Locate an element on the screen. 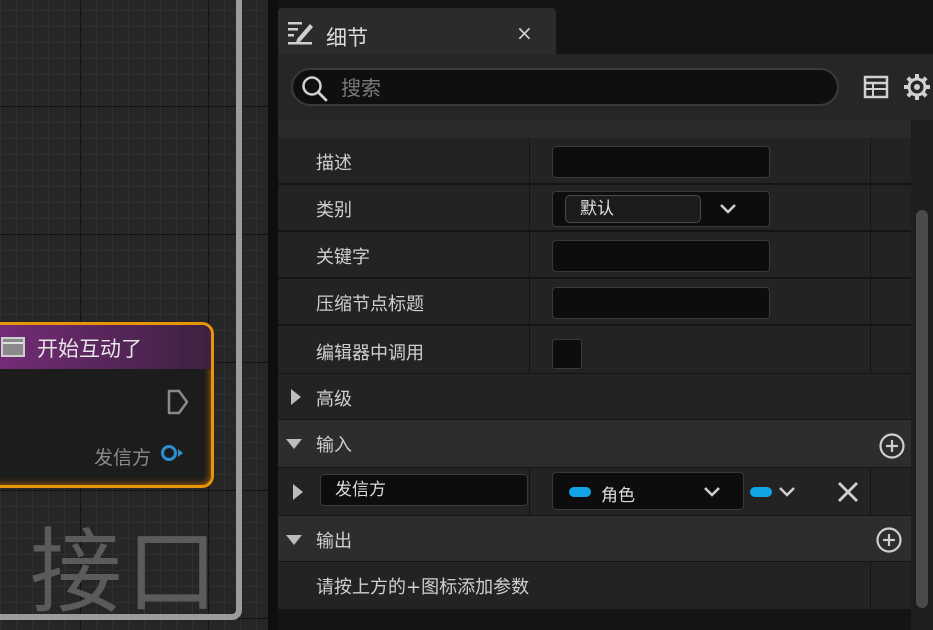  details-toolbar is located at coordinates (605, 87).